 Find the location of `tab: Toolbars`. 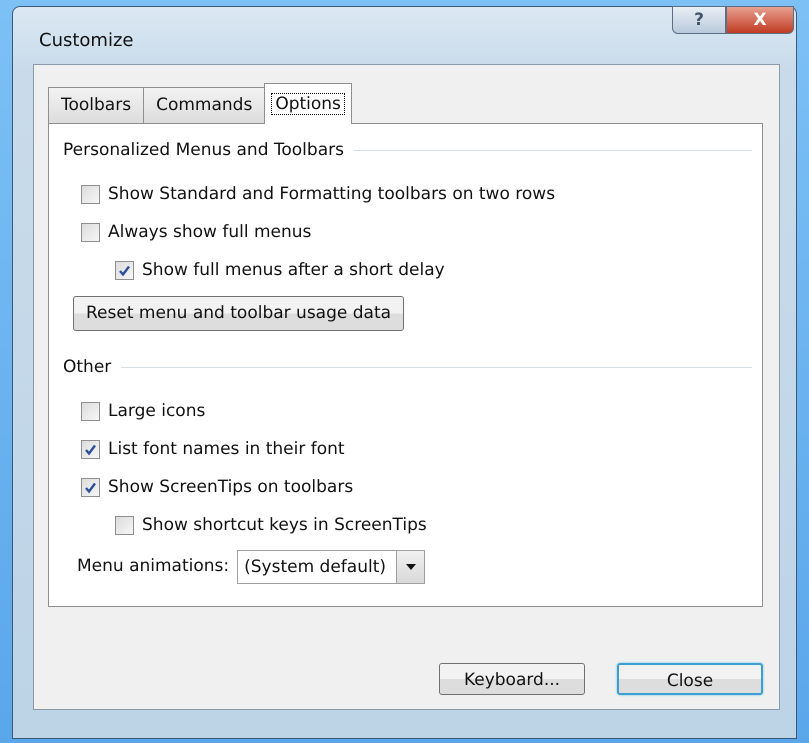

tab: Toolbars is located at coordinates (96, 104).